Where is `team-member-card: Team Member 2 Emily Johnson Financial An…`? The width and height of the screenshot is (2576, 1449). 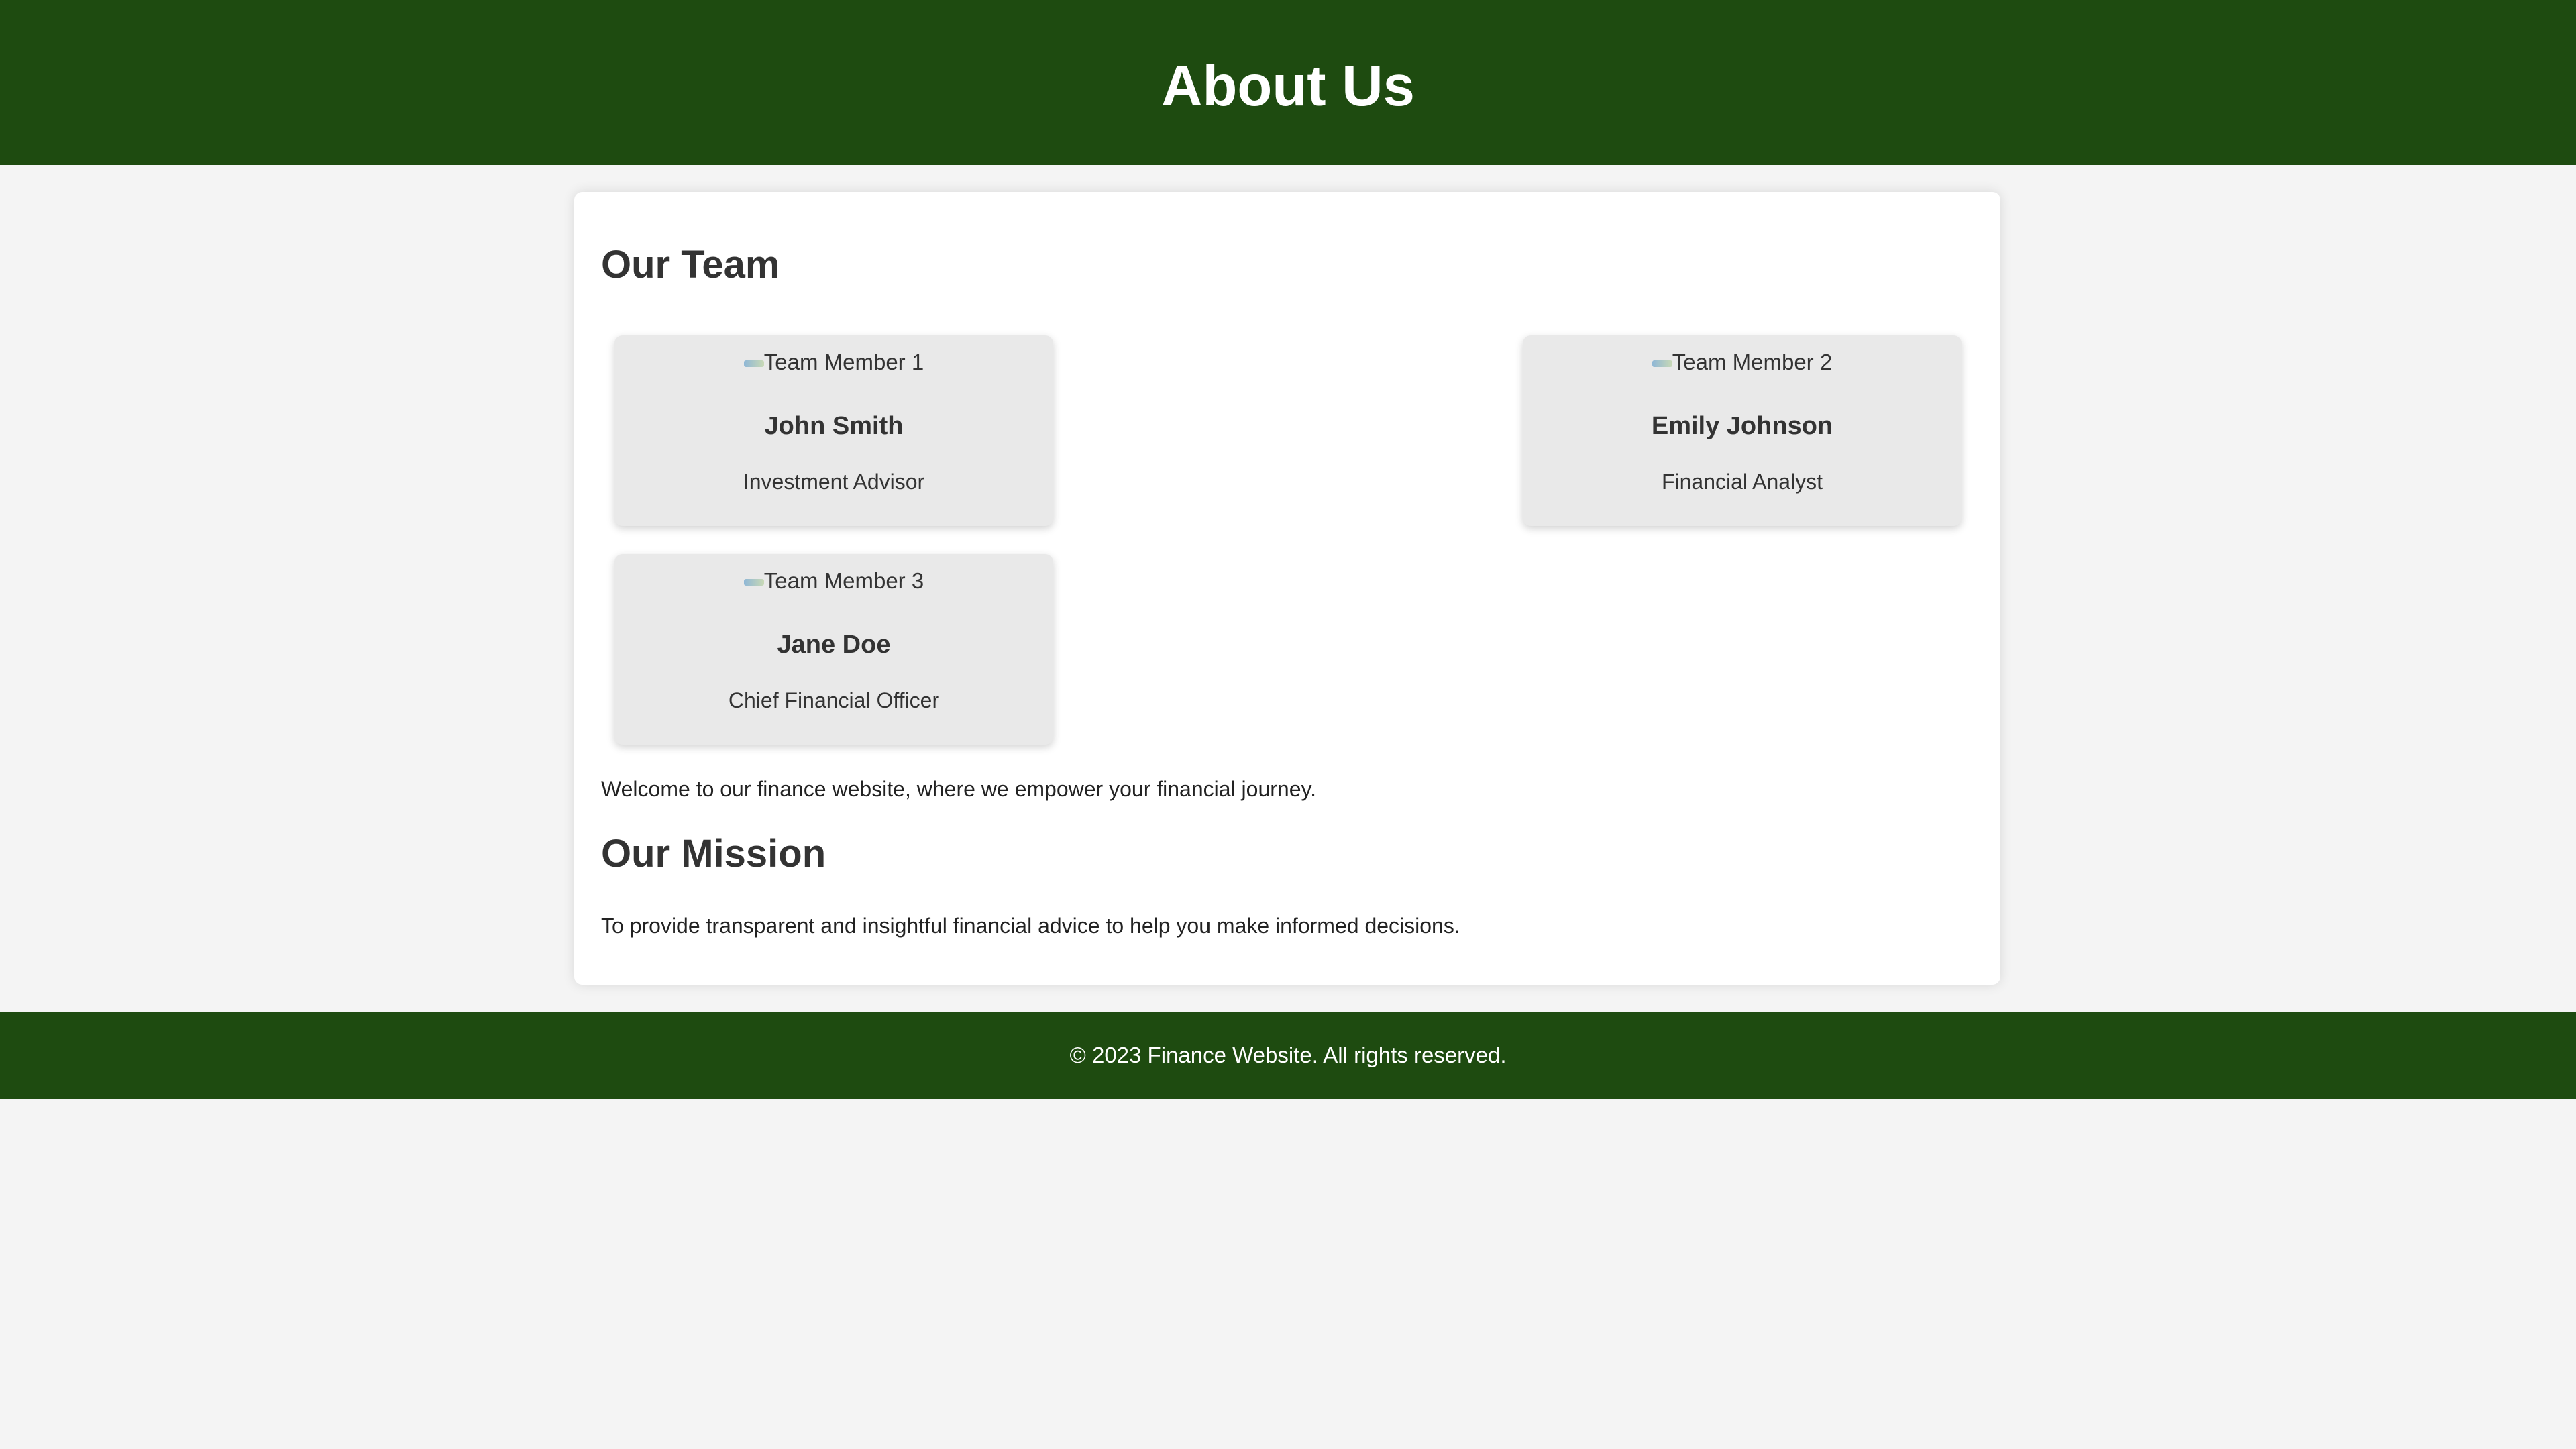
team-member-card: Team Member 2 Emily Johnson Financial An… is located at coordinates (1742, 430).